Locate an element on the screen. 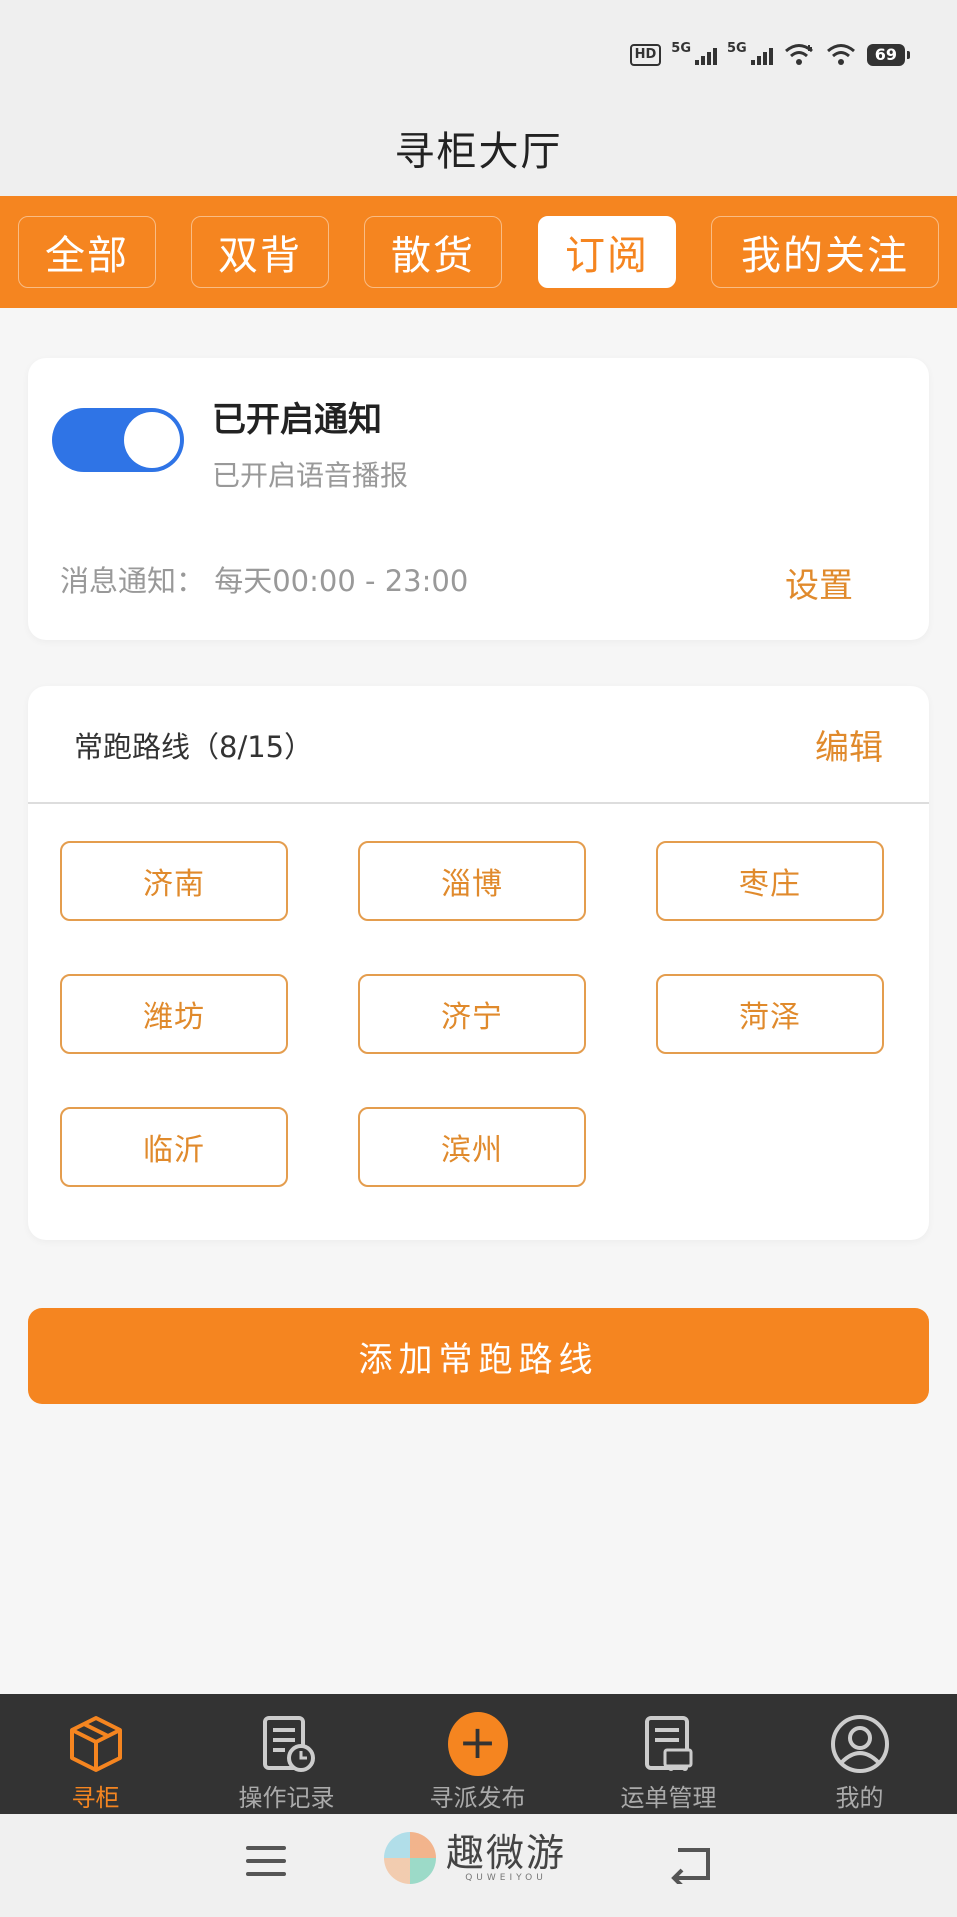 Image resolution: width=957 pixels, height=1917 pixels. toggle-knob is located at coordinates (152, 440).